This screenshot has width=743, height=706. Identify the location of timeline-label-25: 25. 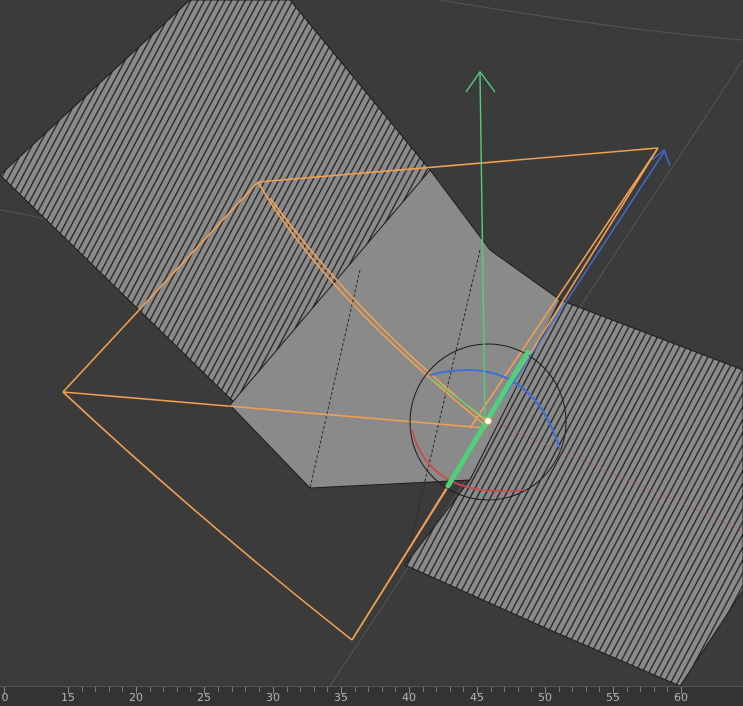
(204, 697).